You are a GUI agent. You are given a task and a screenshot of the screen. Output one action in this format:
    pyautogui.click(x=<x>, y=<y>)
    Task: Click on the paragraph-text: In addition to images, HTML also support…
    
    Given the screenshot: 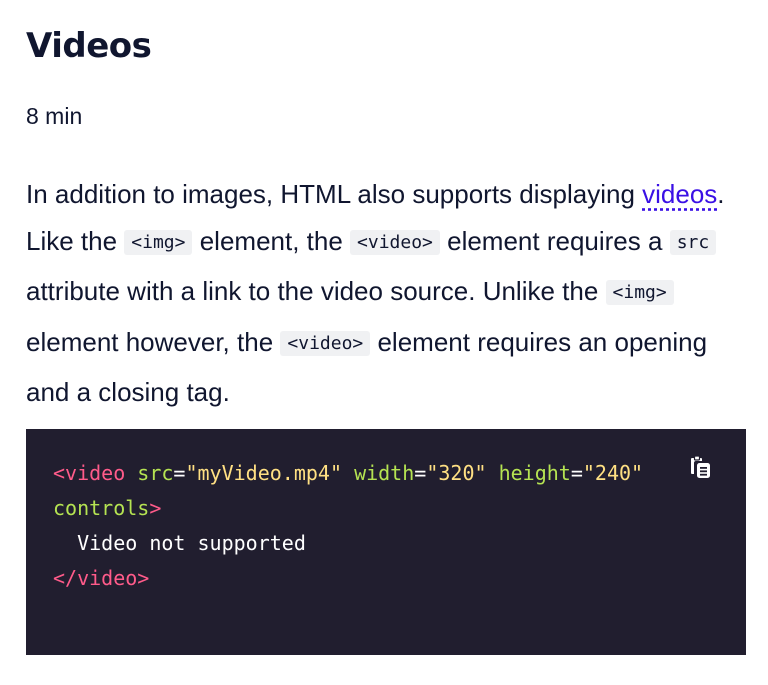 What is the action you would take?
    pyautogui.click(x=334, y=194)
    